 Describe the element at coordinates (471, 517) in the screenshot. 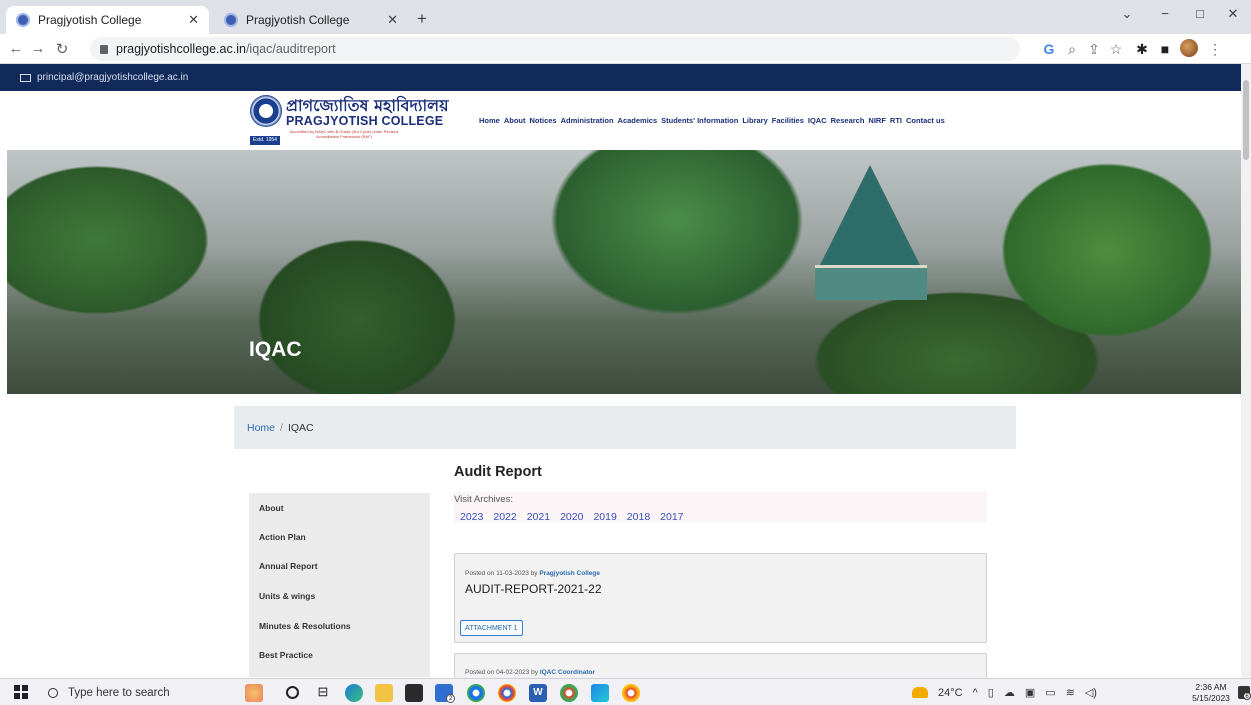

I see `archive-year-link: 2023` at that location.